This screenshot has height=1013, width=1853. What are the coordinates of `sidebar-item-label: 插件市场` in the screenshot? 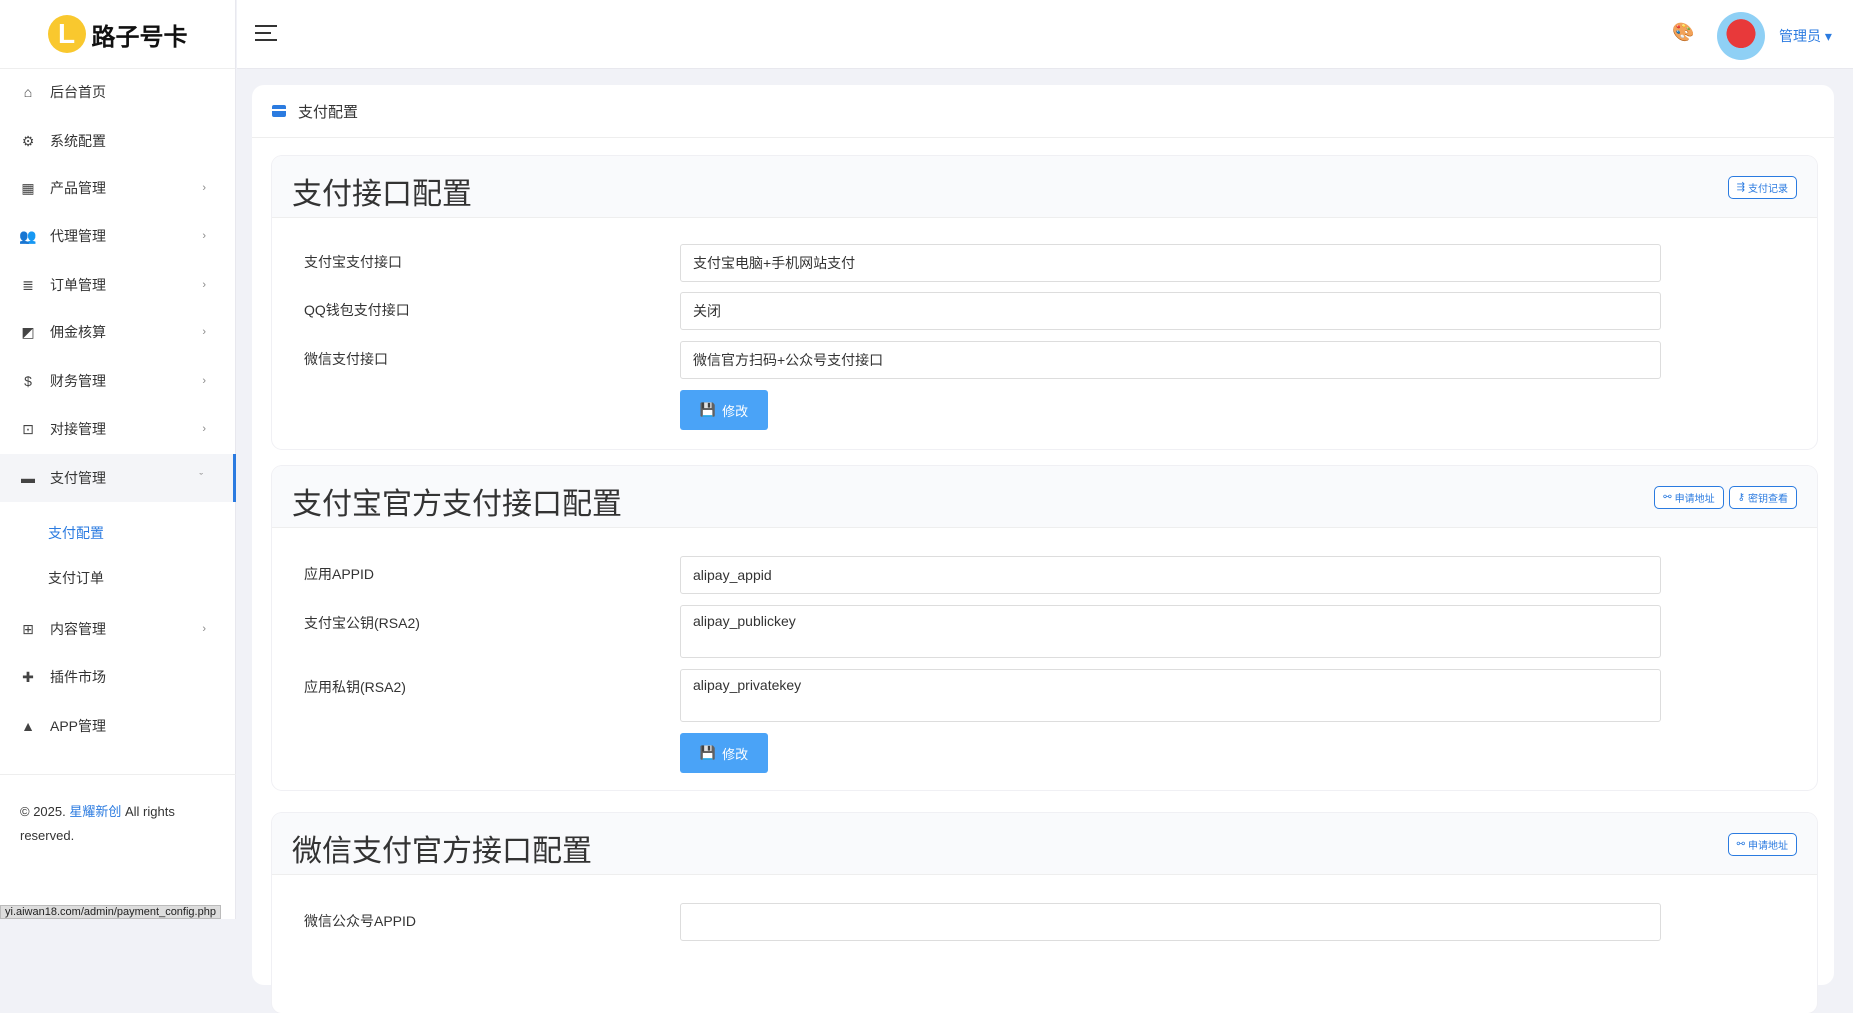 It's located at (78, 677).